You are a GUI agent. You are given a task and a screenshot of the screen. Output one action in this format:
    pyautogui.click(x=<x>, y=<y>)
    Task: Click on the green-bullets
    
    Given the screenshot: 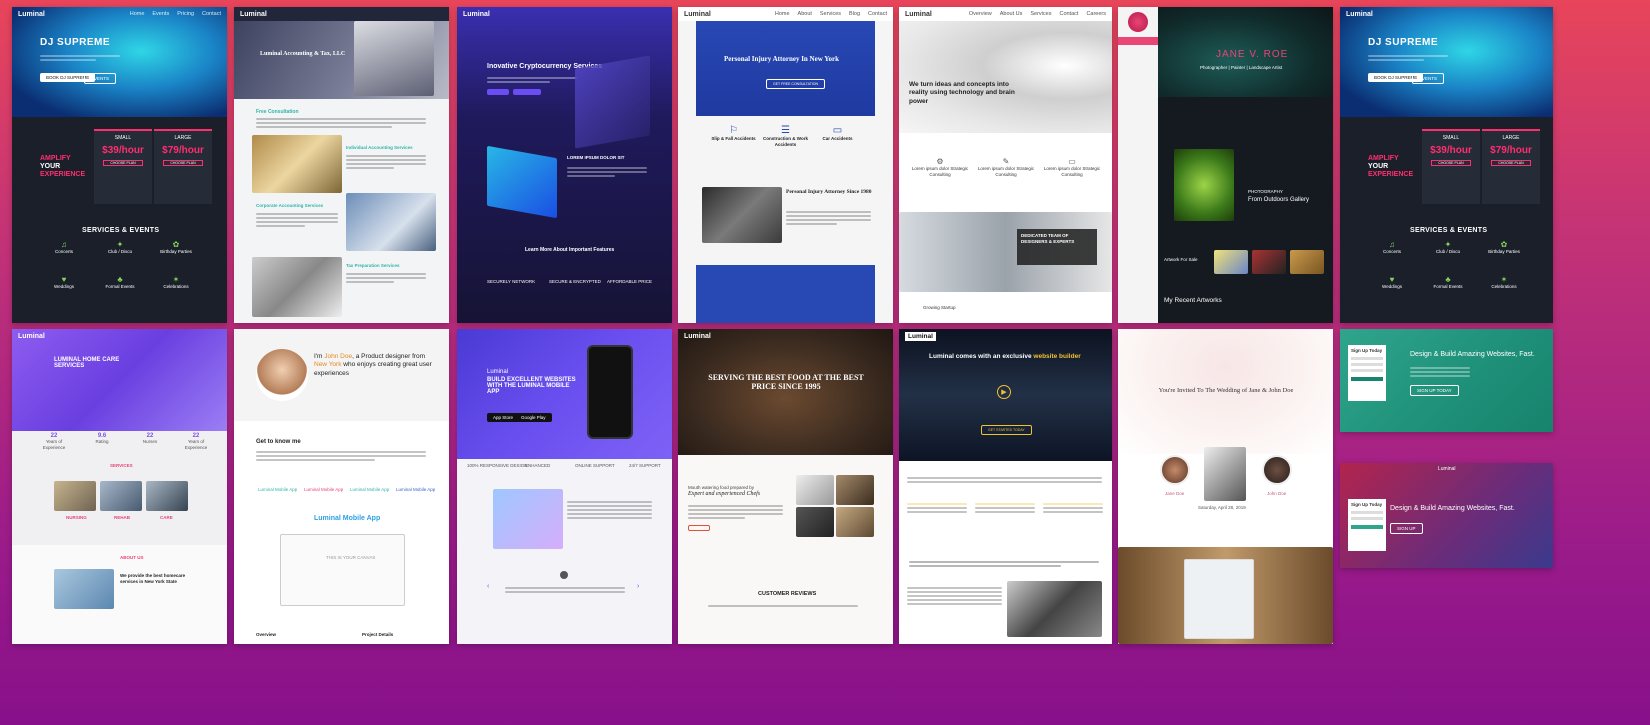 What is the action you would take?
    pyautogui.click(x=1440, y=372)
    